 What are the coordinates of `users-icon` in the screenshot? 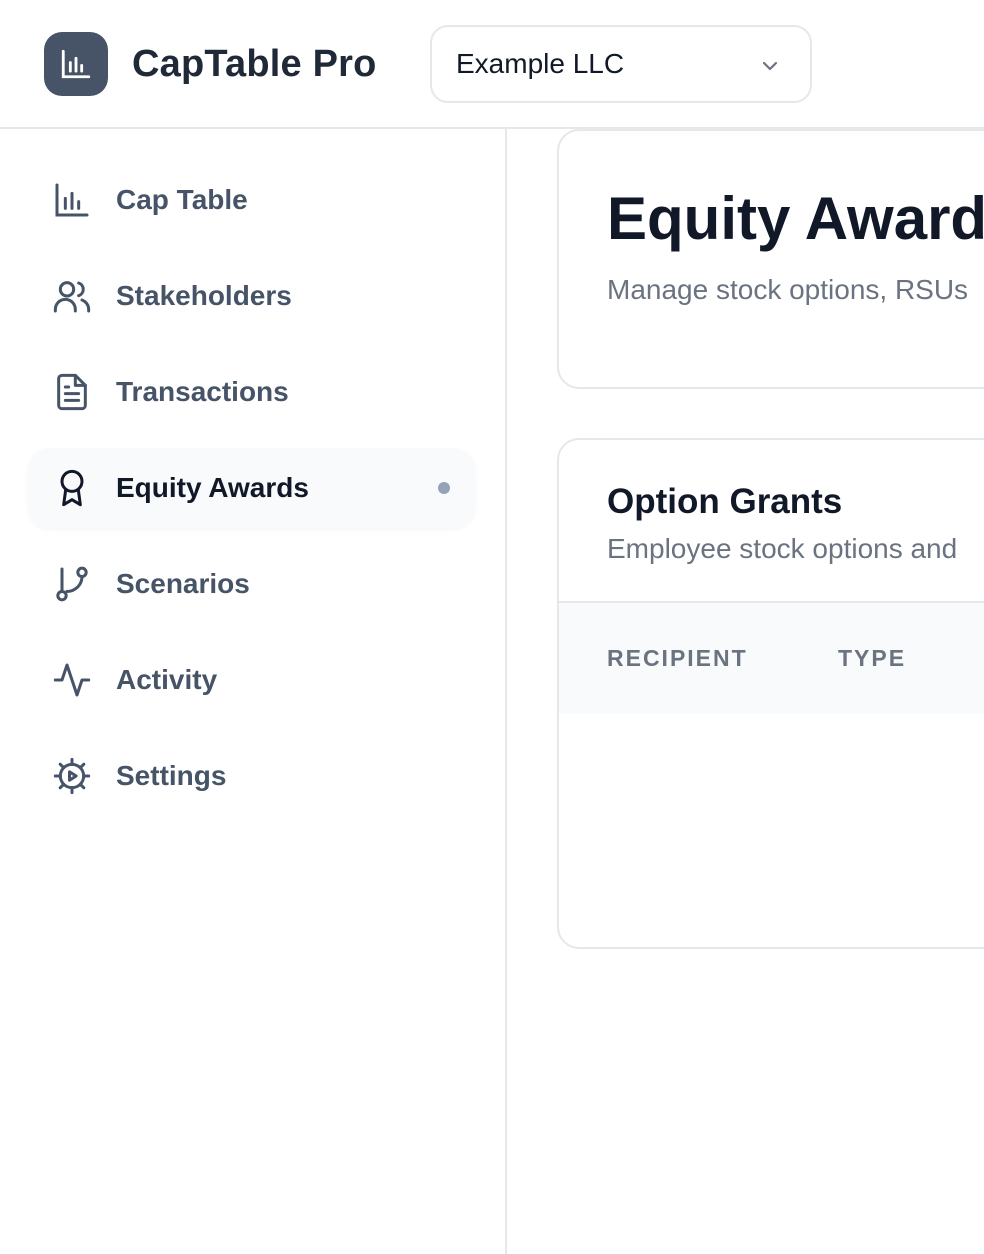 It's located at (72, 297).